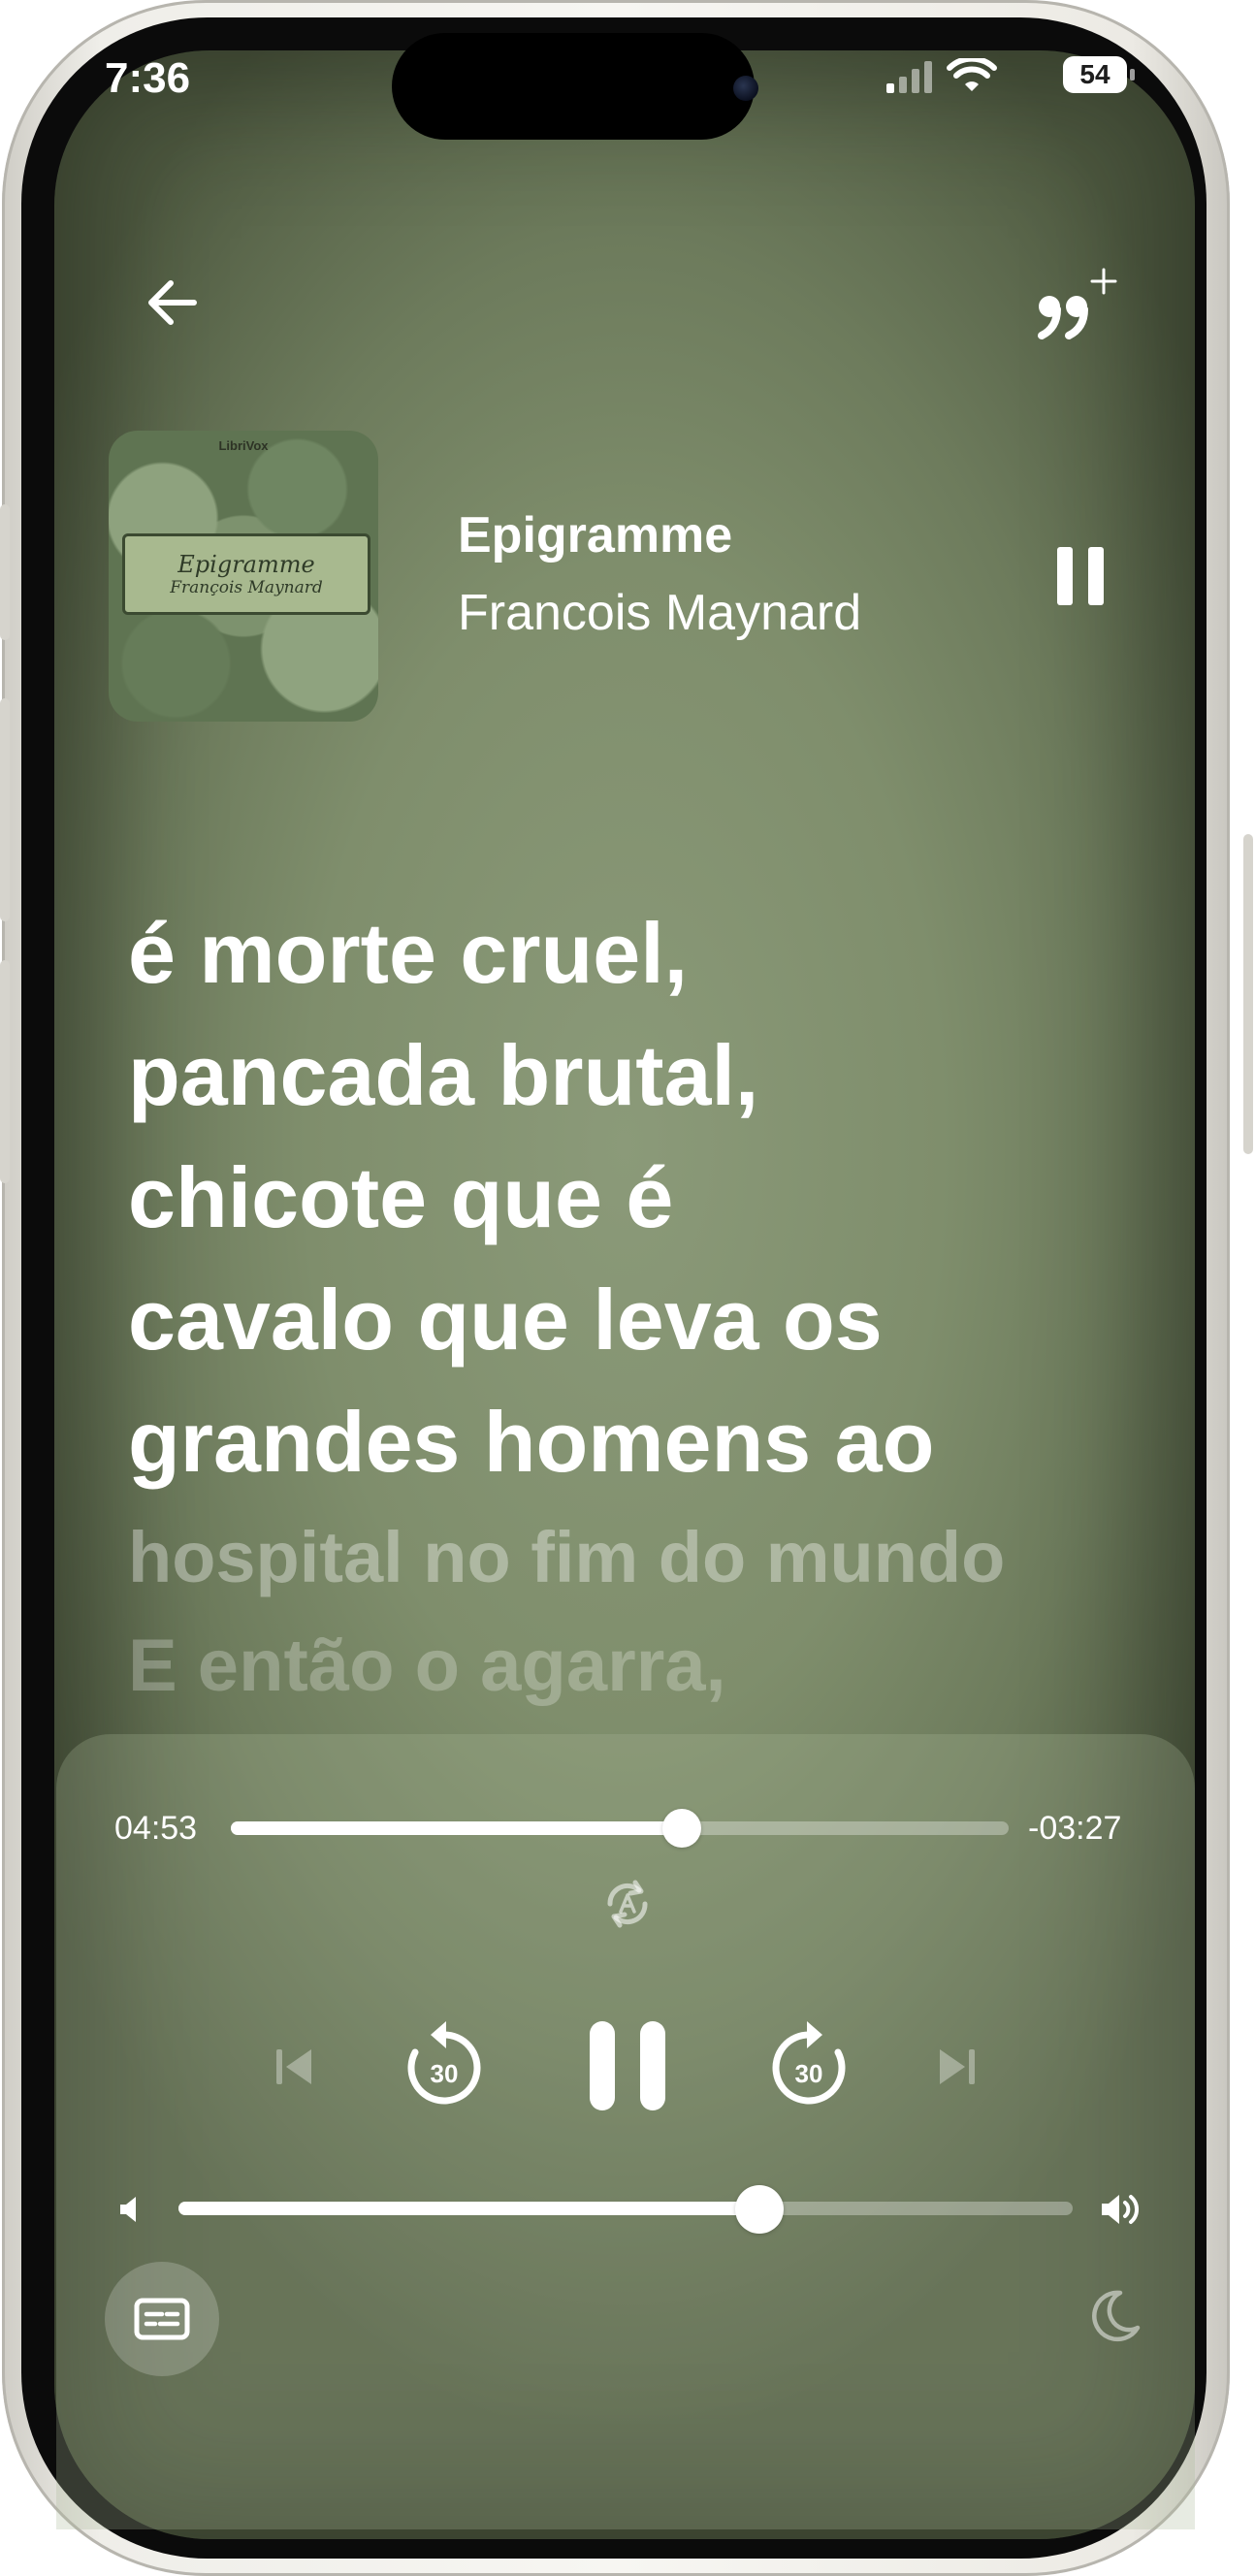 The width and height of the screenshot is (1255, 2576). I want to click on speaker-low-icon, so click(128, 2209).